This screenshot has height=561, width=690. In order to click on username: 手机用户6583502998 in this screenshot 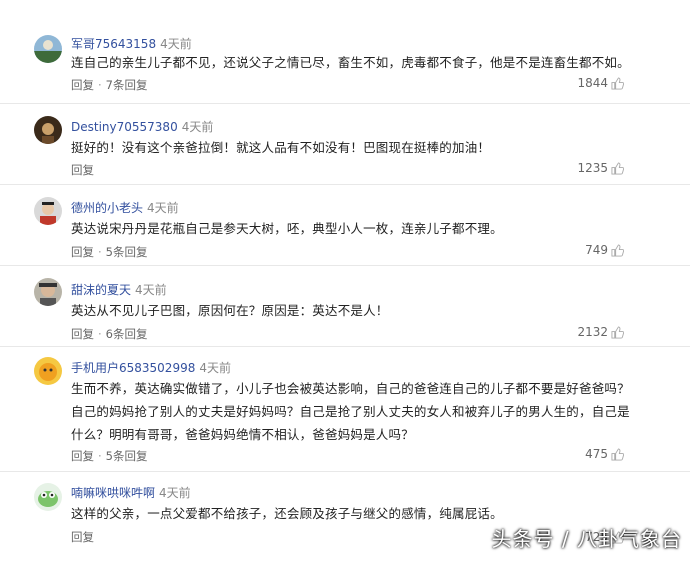, I will do `click(133, 368)`.